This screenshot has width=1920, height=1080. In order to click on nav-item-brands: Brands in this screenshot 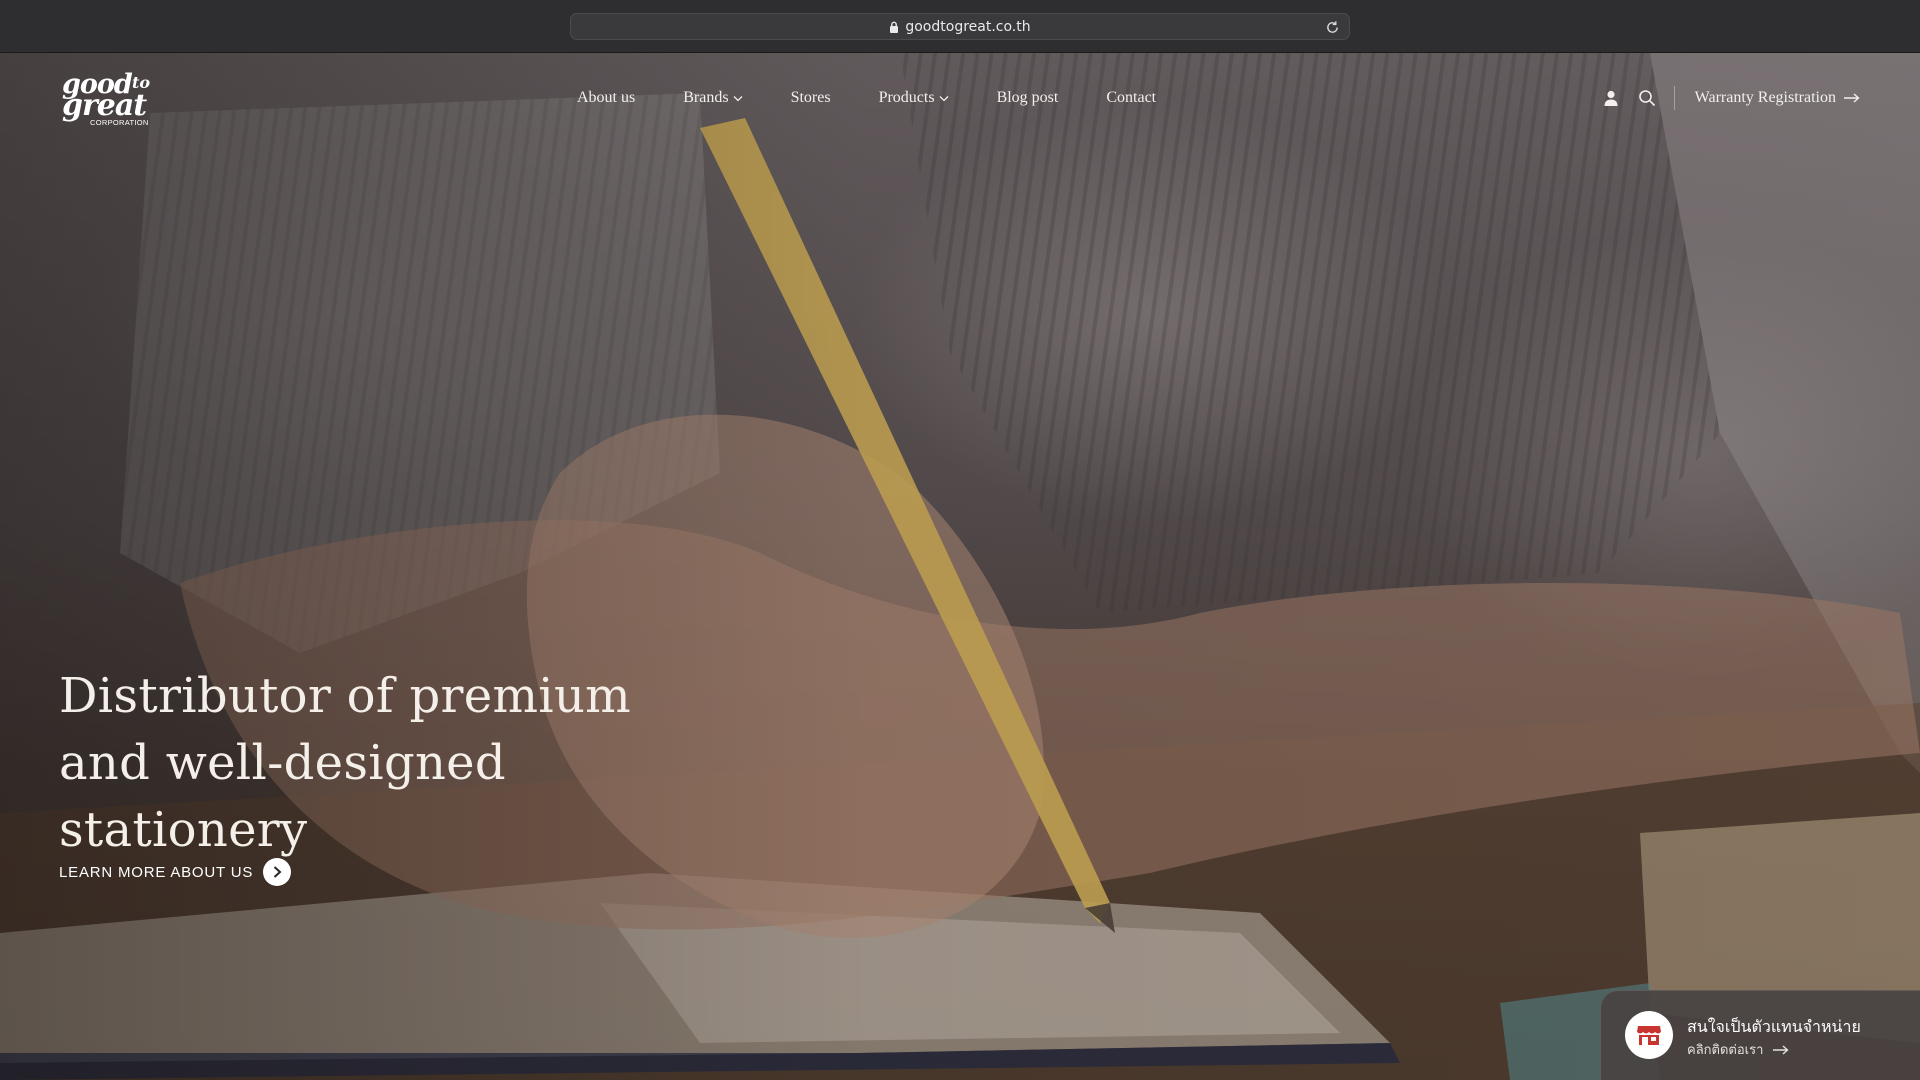, I will do `click(713, 98)`.